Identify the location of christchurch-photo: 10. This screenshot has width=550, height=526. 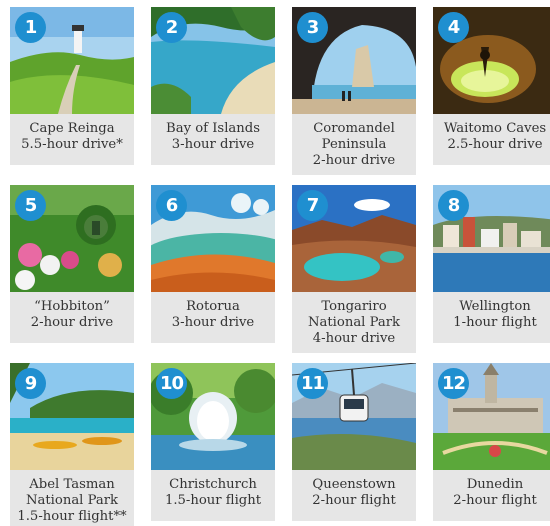
(213, 416).